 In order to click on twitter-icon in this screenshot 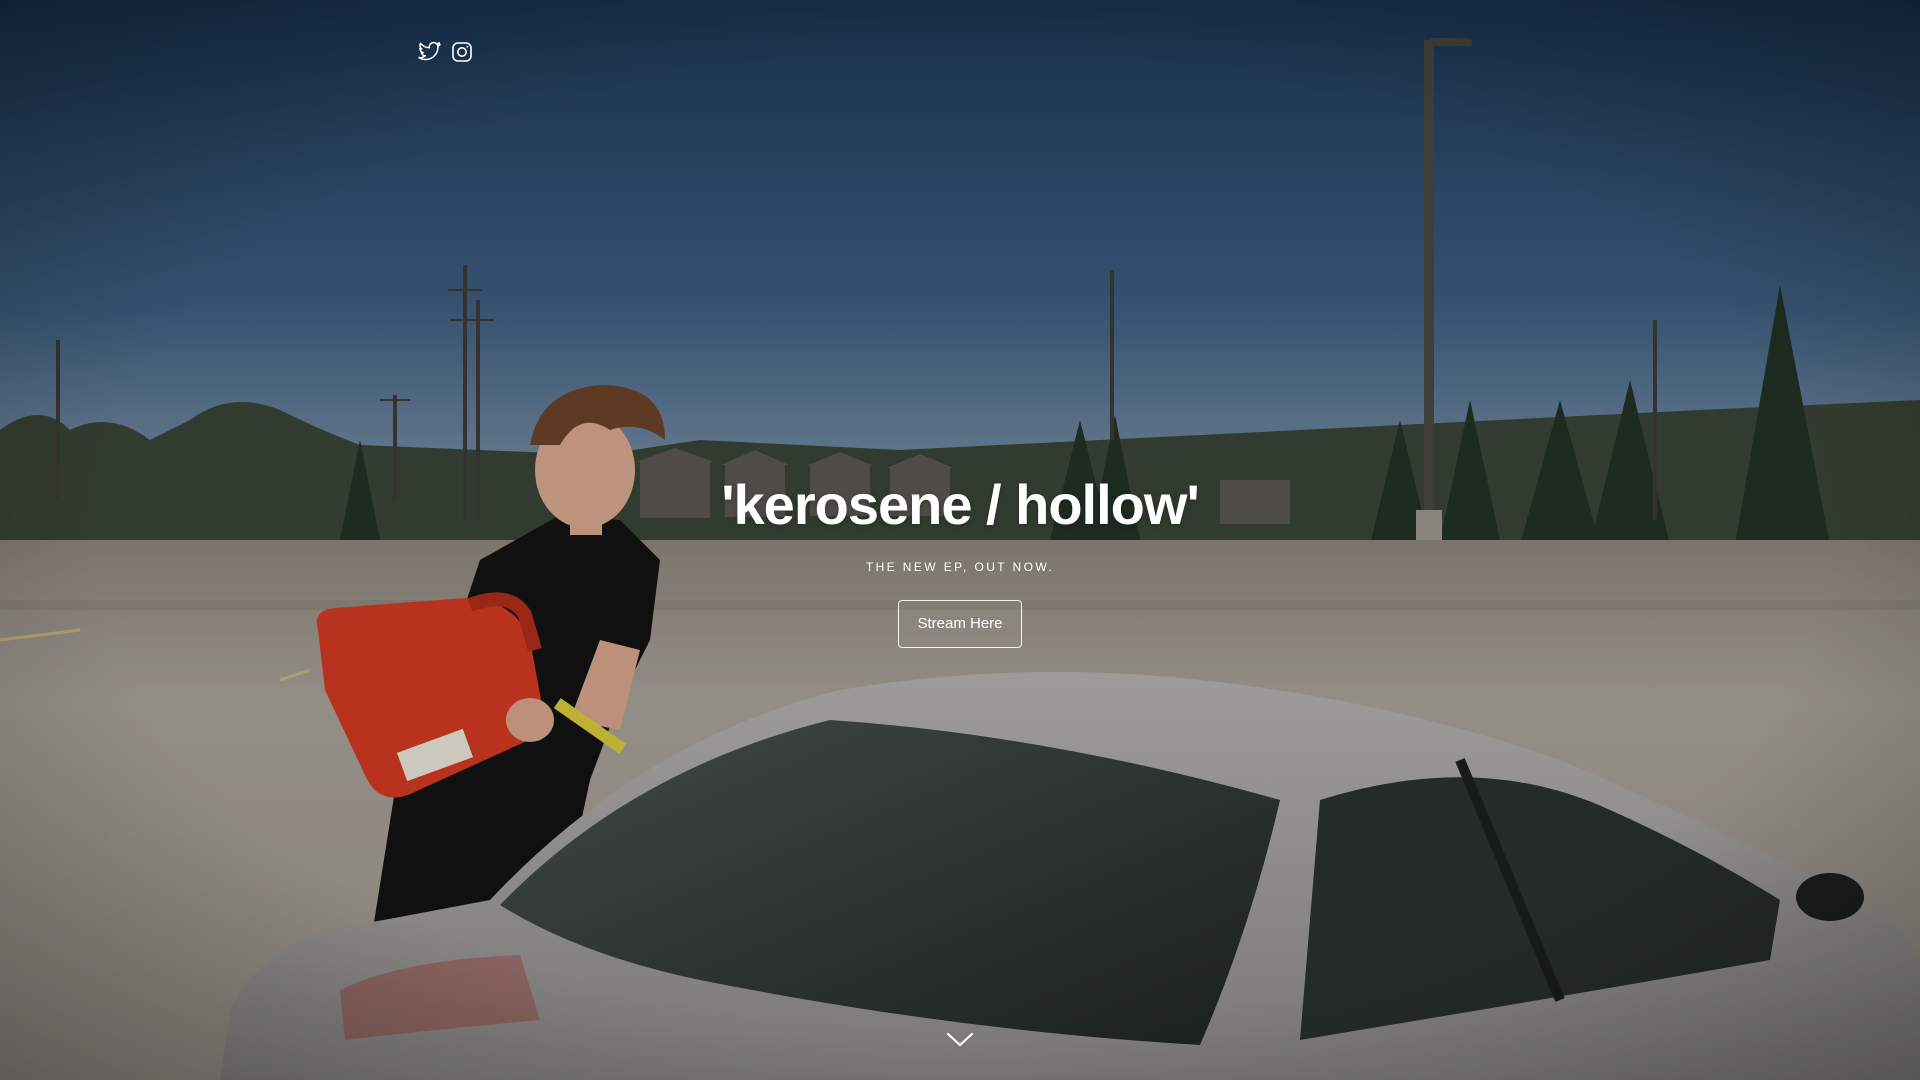, I will do `click(429, 51)`.